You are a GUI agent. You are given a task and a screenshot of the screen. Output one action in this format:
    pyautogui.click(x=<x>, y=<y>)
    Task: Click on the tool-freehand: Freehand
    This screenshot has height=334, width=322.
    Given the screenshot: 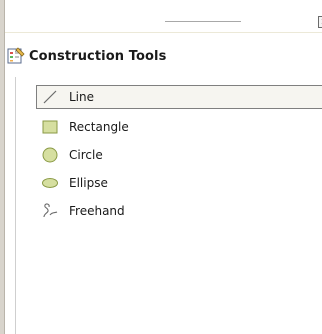 What is the action you would take?
    pyautogui.click(x=169, y=211)
    